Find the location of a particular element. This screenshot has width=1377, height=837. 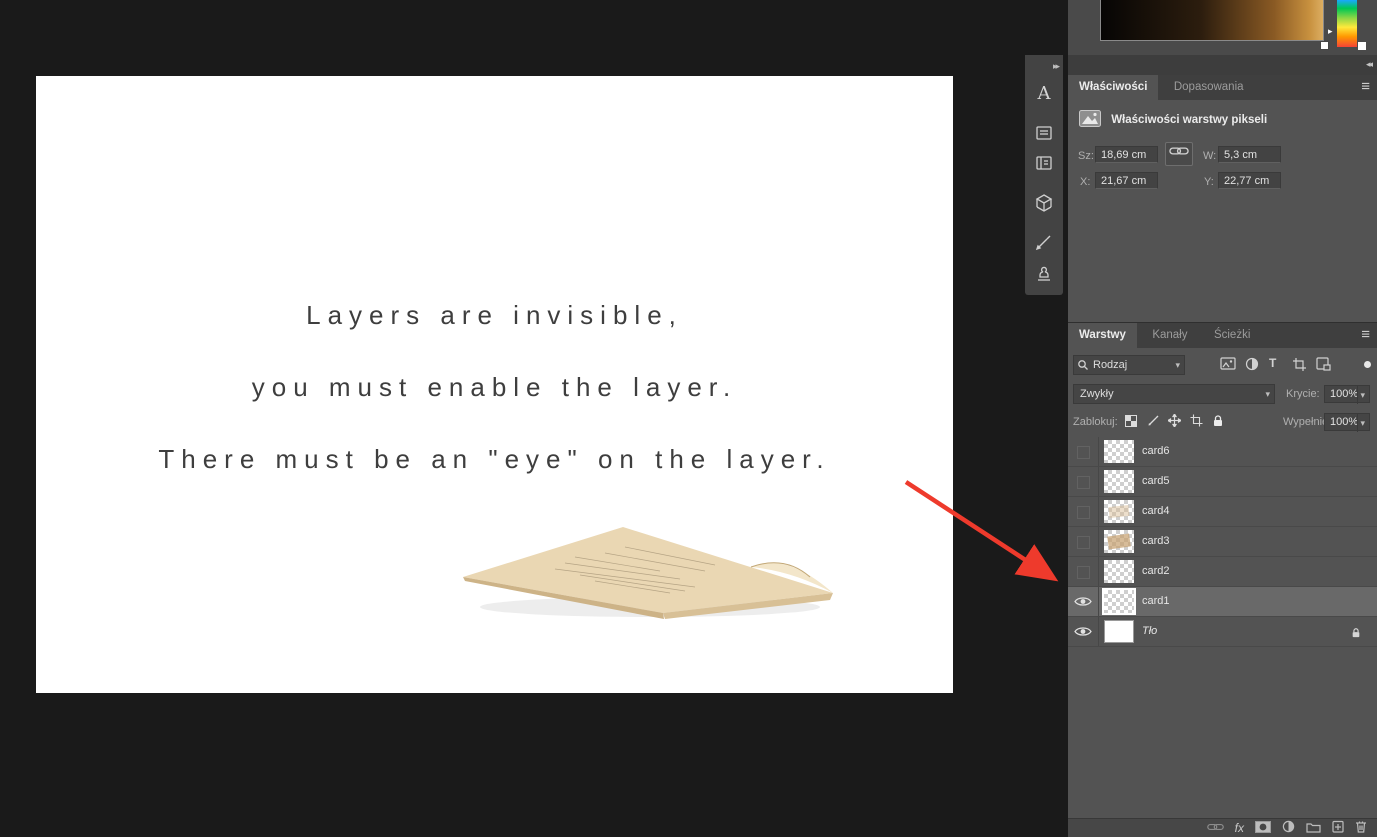

link-layers-icon is located at coordinates (1215, 828).